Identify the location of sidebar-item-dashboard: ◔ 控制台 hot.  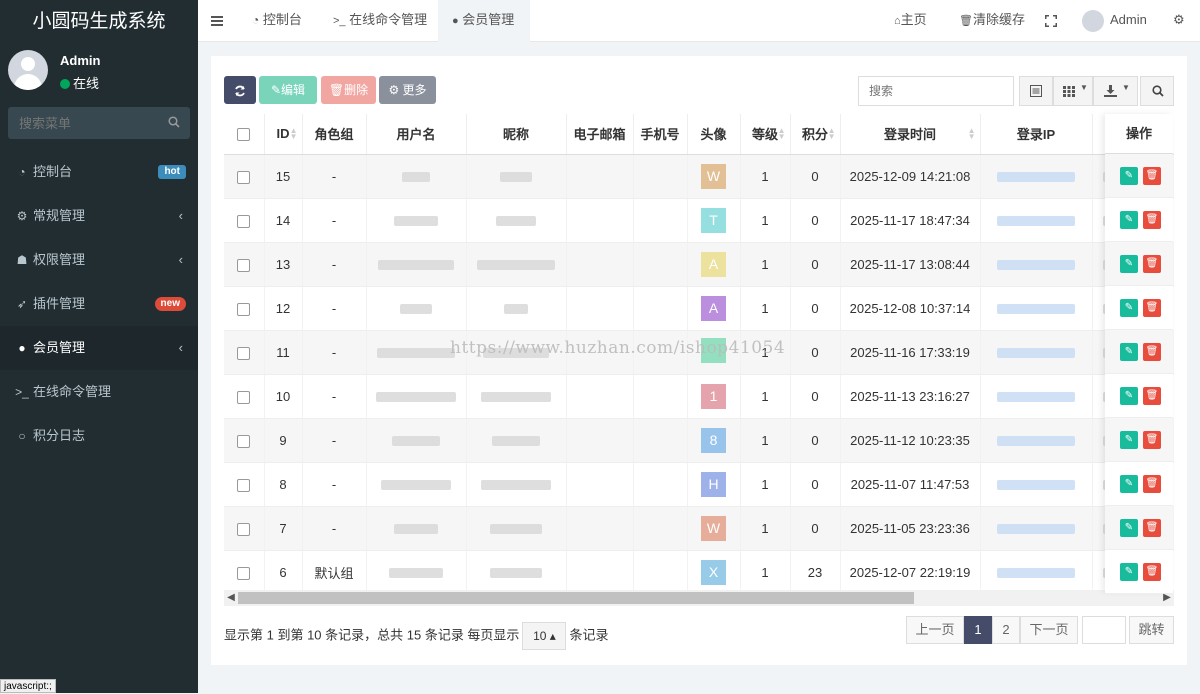
(99, 172).